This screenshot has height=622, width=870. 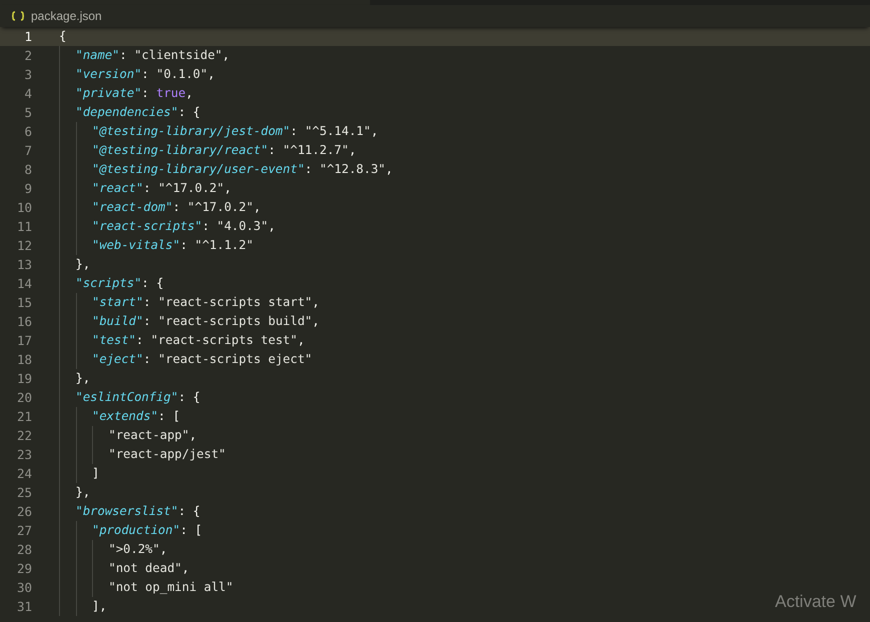 I want to click on line-number: 5, so click(x=27, y=112).